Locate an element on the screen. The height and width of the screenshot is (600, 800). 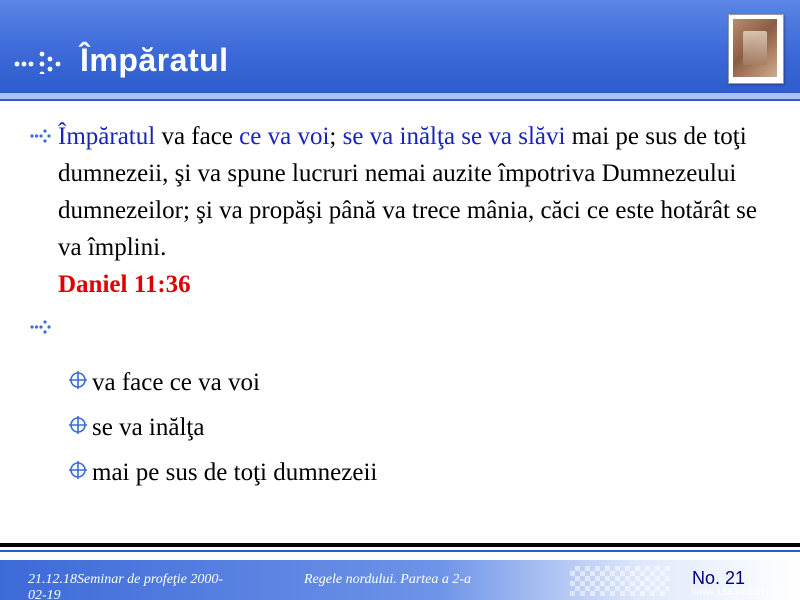
footer-divider-blue is located at coordinates (400, 551).